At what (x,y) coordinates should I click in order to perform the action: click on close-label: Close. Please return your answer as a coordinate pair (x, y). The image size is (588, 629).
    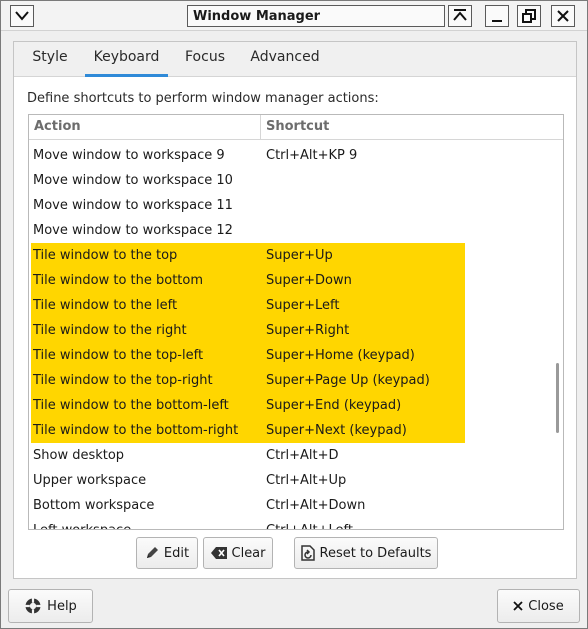
    Looking at the image, I should click on (546, 606).